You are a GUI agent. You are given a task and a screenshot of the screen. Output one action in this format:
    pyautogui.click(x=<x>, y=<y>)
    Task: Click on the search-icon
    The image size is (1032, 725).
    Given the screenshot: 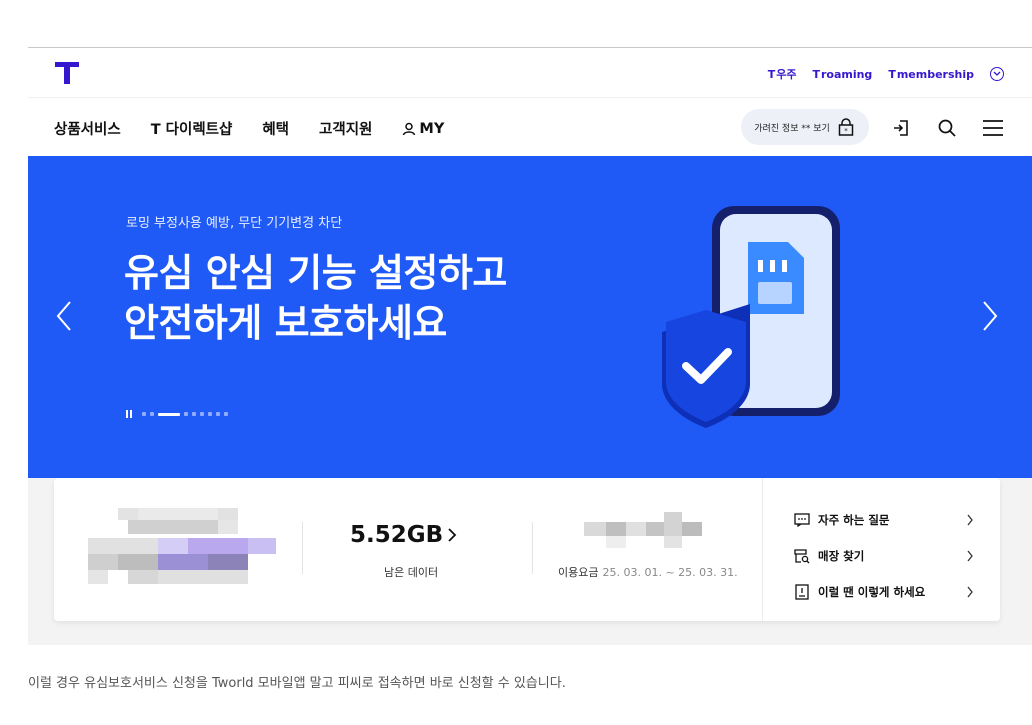 What is the action you would take?
    pyautogui.click(x=947, y=128)
    